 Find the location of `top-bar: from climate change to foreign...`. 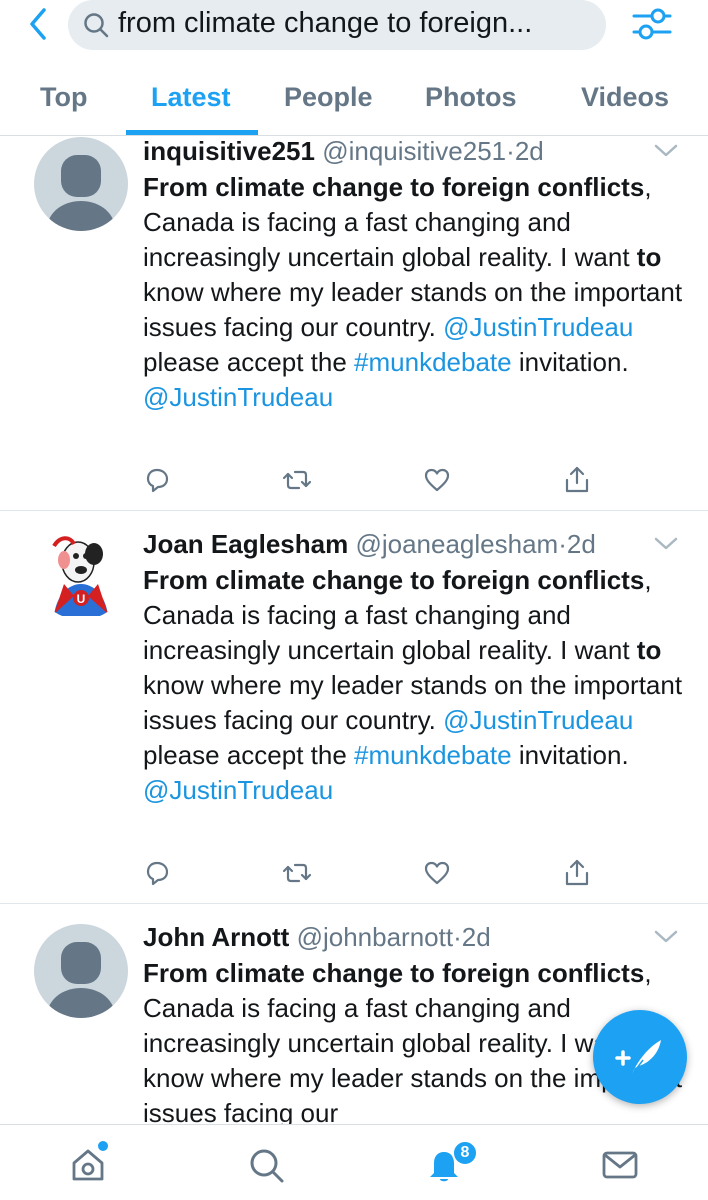

top-bar: from climate change to foreign... is located at coordinates (354, 25).